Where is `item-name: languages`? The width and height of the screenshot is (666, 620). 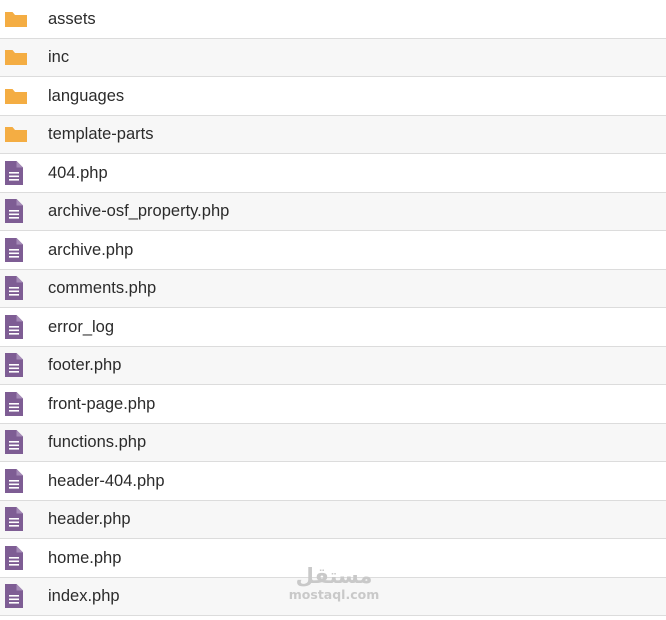
item-name: languages is located at coordinates (86, 95).